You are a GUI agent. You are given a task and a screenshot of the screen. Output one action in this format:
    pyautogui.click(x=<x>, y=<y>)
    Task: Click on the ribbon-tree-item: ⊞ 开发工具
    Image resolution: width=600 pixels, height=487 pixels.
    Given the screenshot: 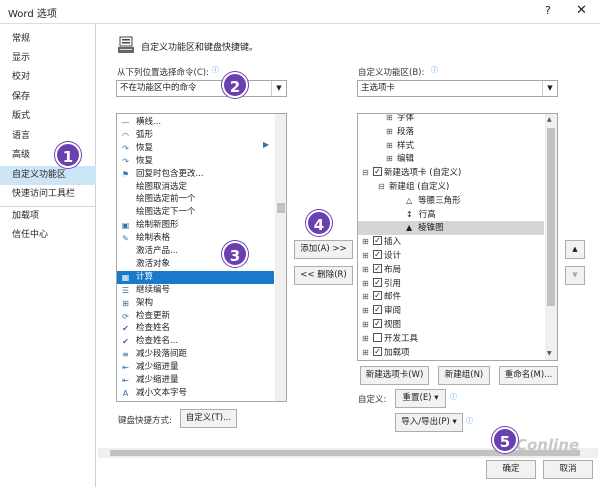 What is the action you would take?
    pyautogui.click(x=390, y=339)
    